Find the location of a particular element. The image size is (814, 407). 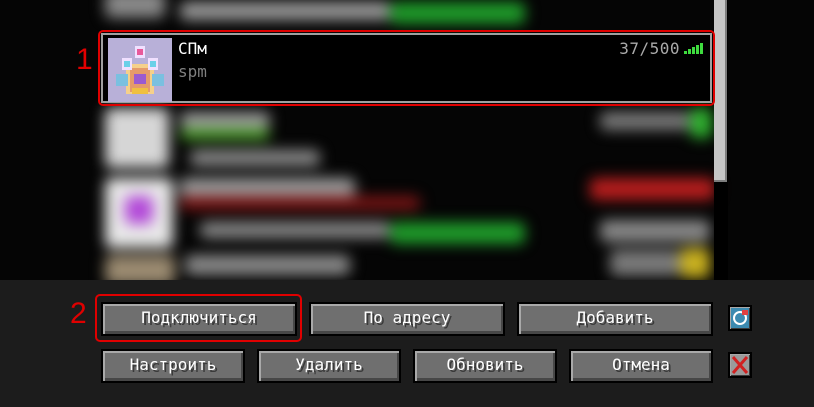

delete-server-button: Удалить is located at coordinates (329, 366).